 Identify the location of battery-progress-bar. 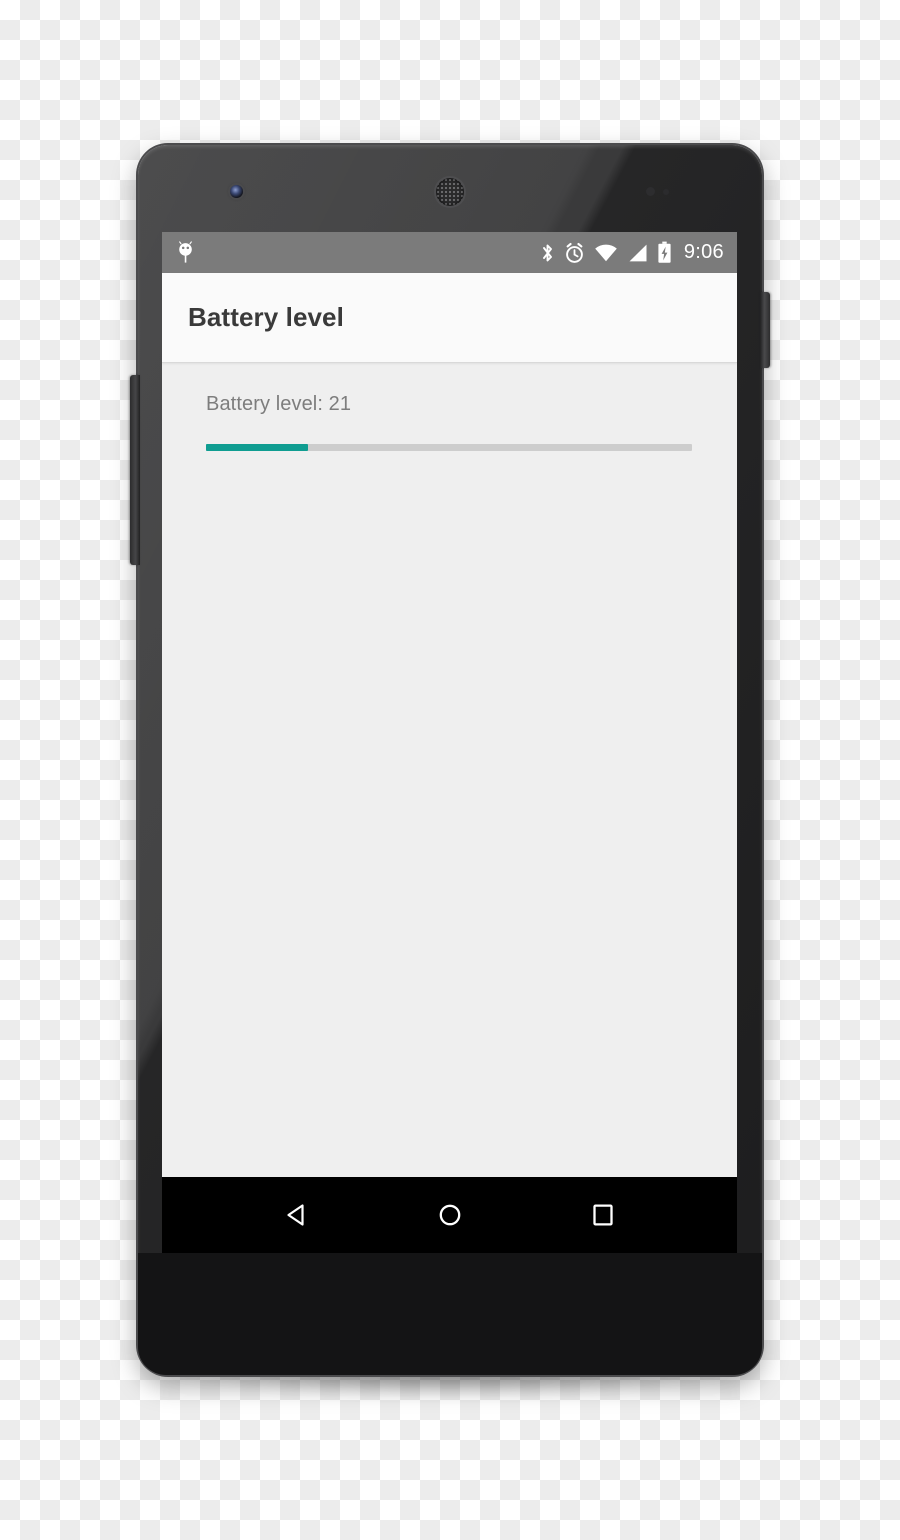
(449, 447).